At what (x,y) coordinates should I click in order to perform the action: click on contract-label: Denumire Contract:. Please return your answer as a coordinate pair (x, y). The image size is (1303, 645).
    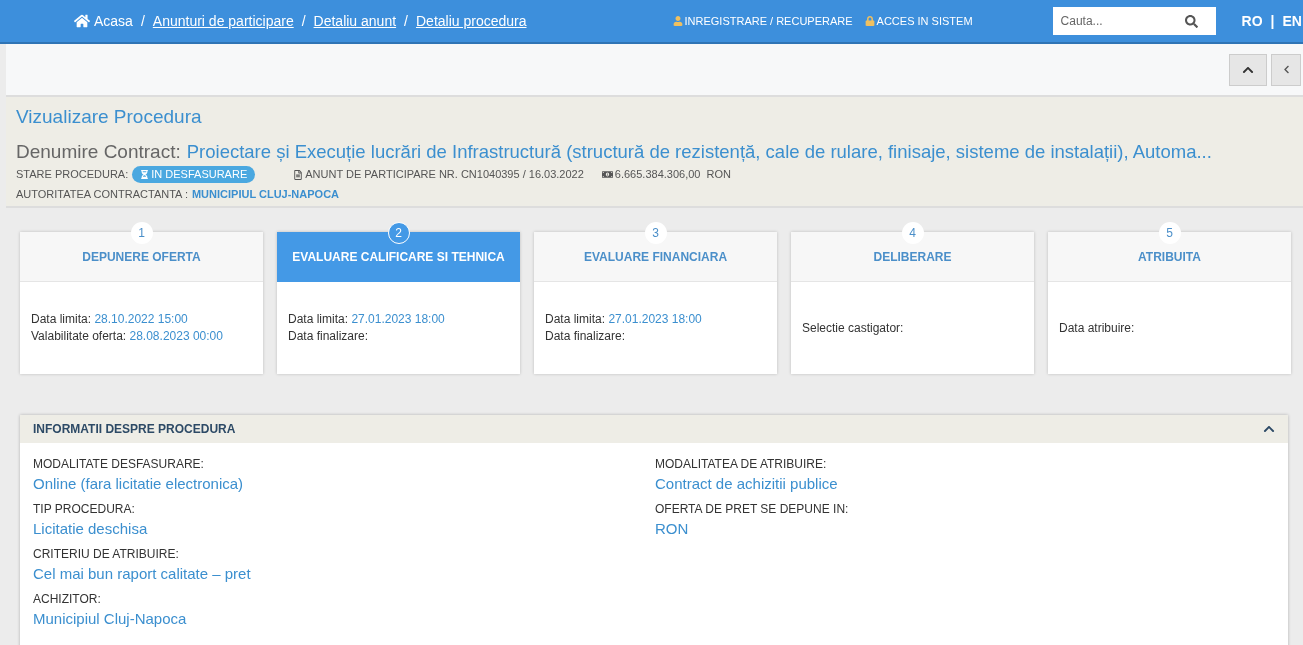
    Looking at the image, I should click on (98, 151).